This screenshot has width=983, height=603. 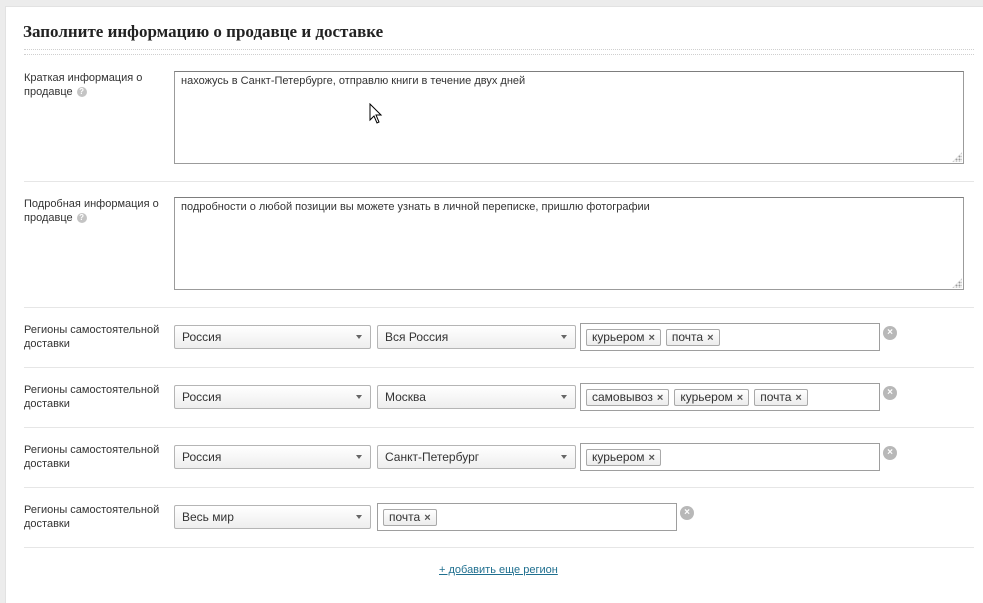 What do you see at coordinates (628, 397) in the screenshot?
I see `tag-item: самовывоз ×` at bounding box center [628, 397].